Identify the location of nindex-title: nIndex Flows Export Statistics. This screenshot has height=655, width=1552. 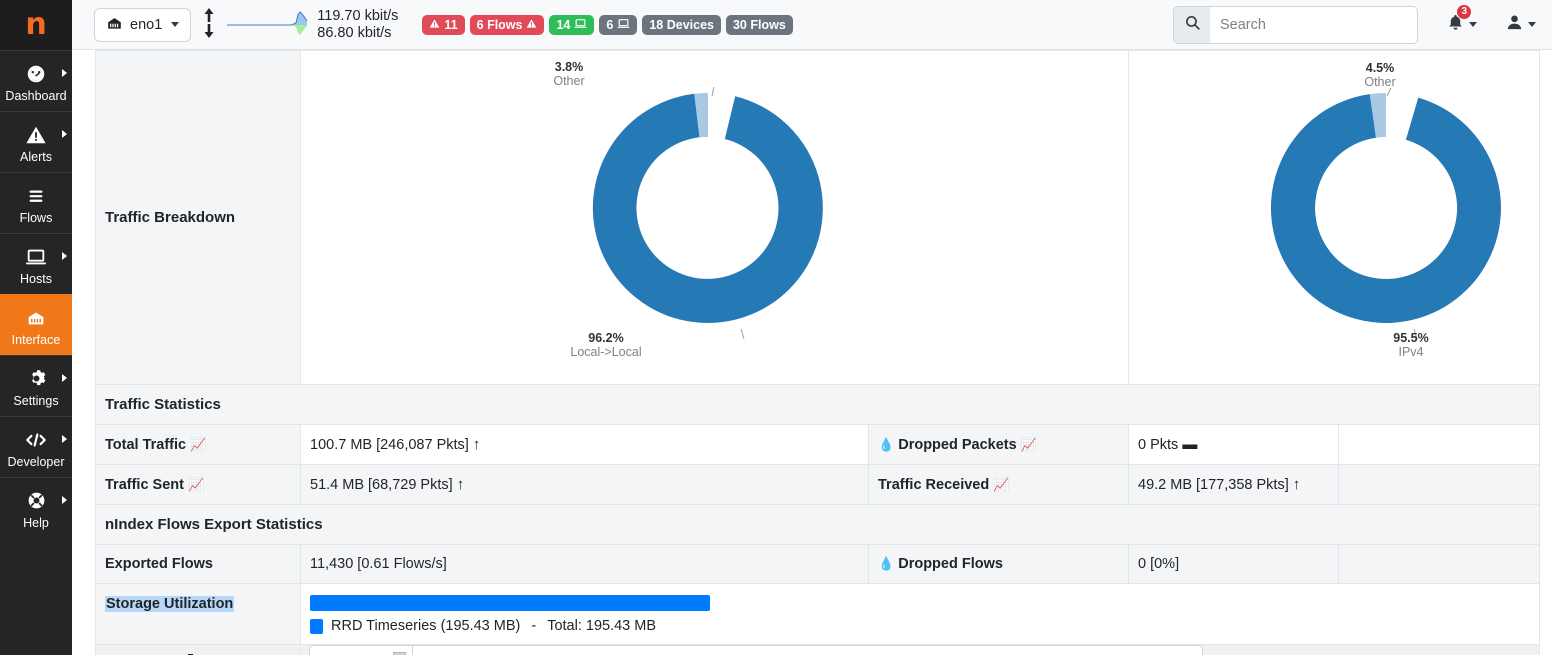
(817, 524).